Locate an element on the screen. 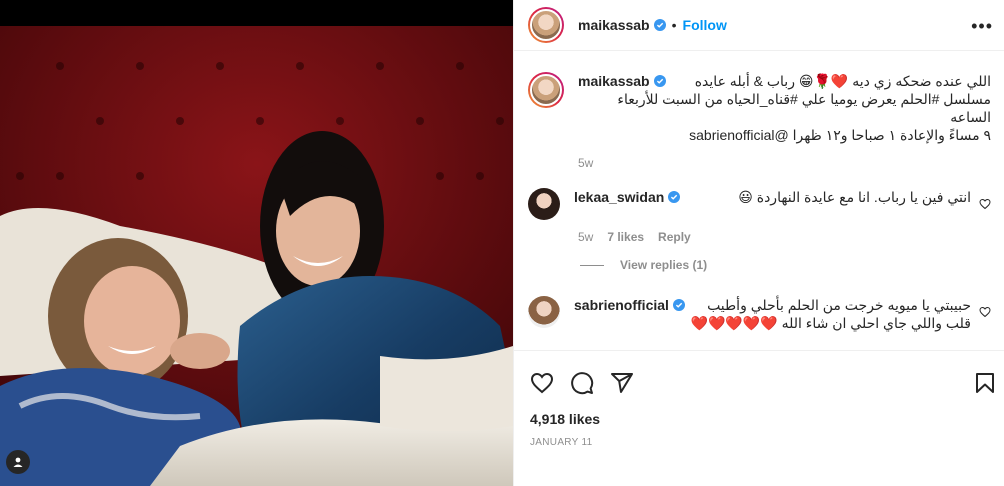  comment-time: 5w is located at coordinates (585, 237).